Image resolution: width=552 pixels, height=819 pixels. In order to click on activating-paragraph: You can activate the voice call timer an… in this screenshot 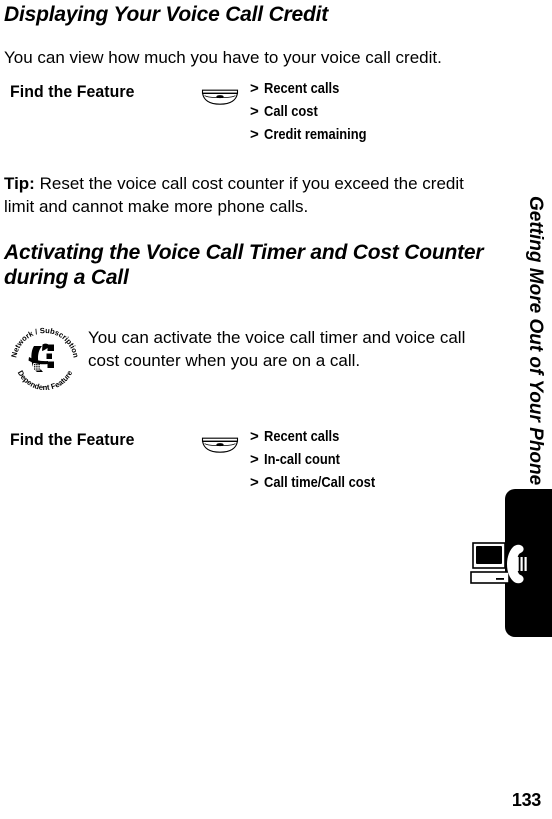, I will do `click(277, 349)`.